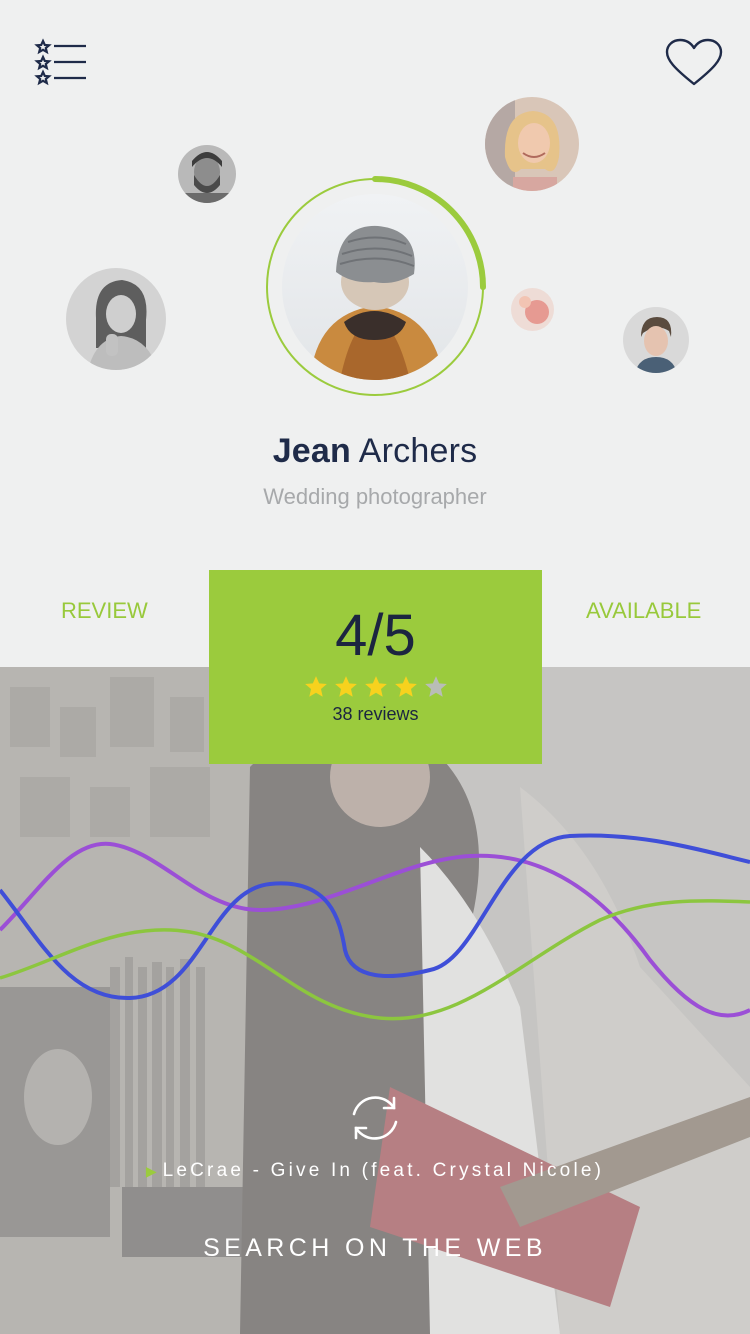 The height and width of the screenshot is (1334, 750). I want to click on menu-button, so click(62, 62).